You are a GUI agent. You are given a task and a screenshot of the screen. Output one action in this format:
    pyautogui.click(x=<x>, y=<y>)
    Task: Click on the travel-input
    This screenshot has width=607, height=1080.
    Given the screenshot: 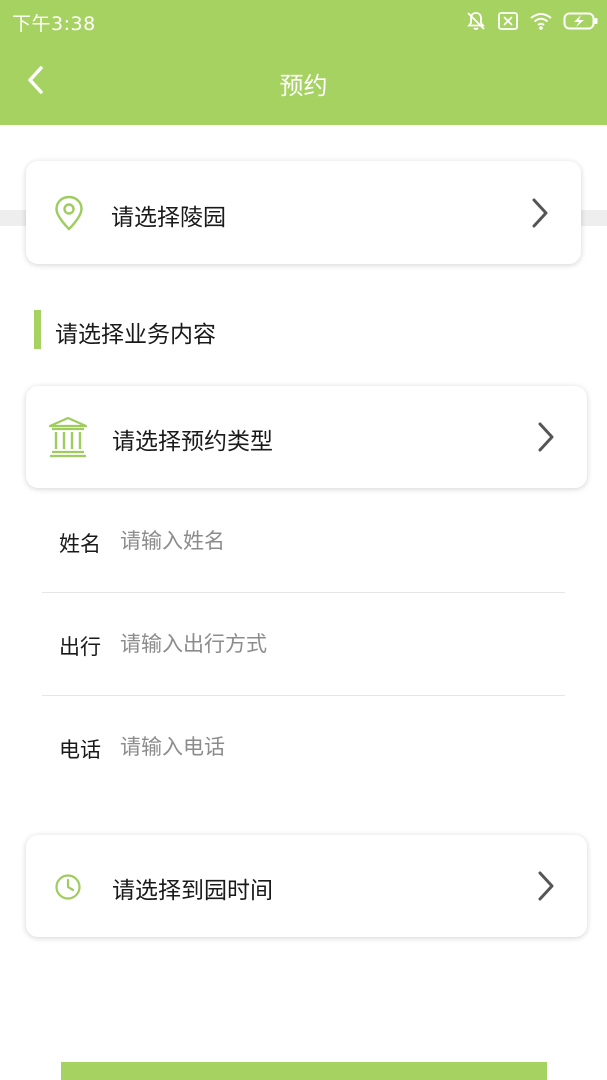 What is the action you would take?
    pyautogui.click(x=335, y=644)
    